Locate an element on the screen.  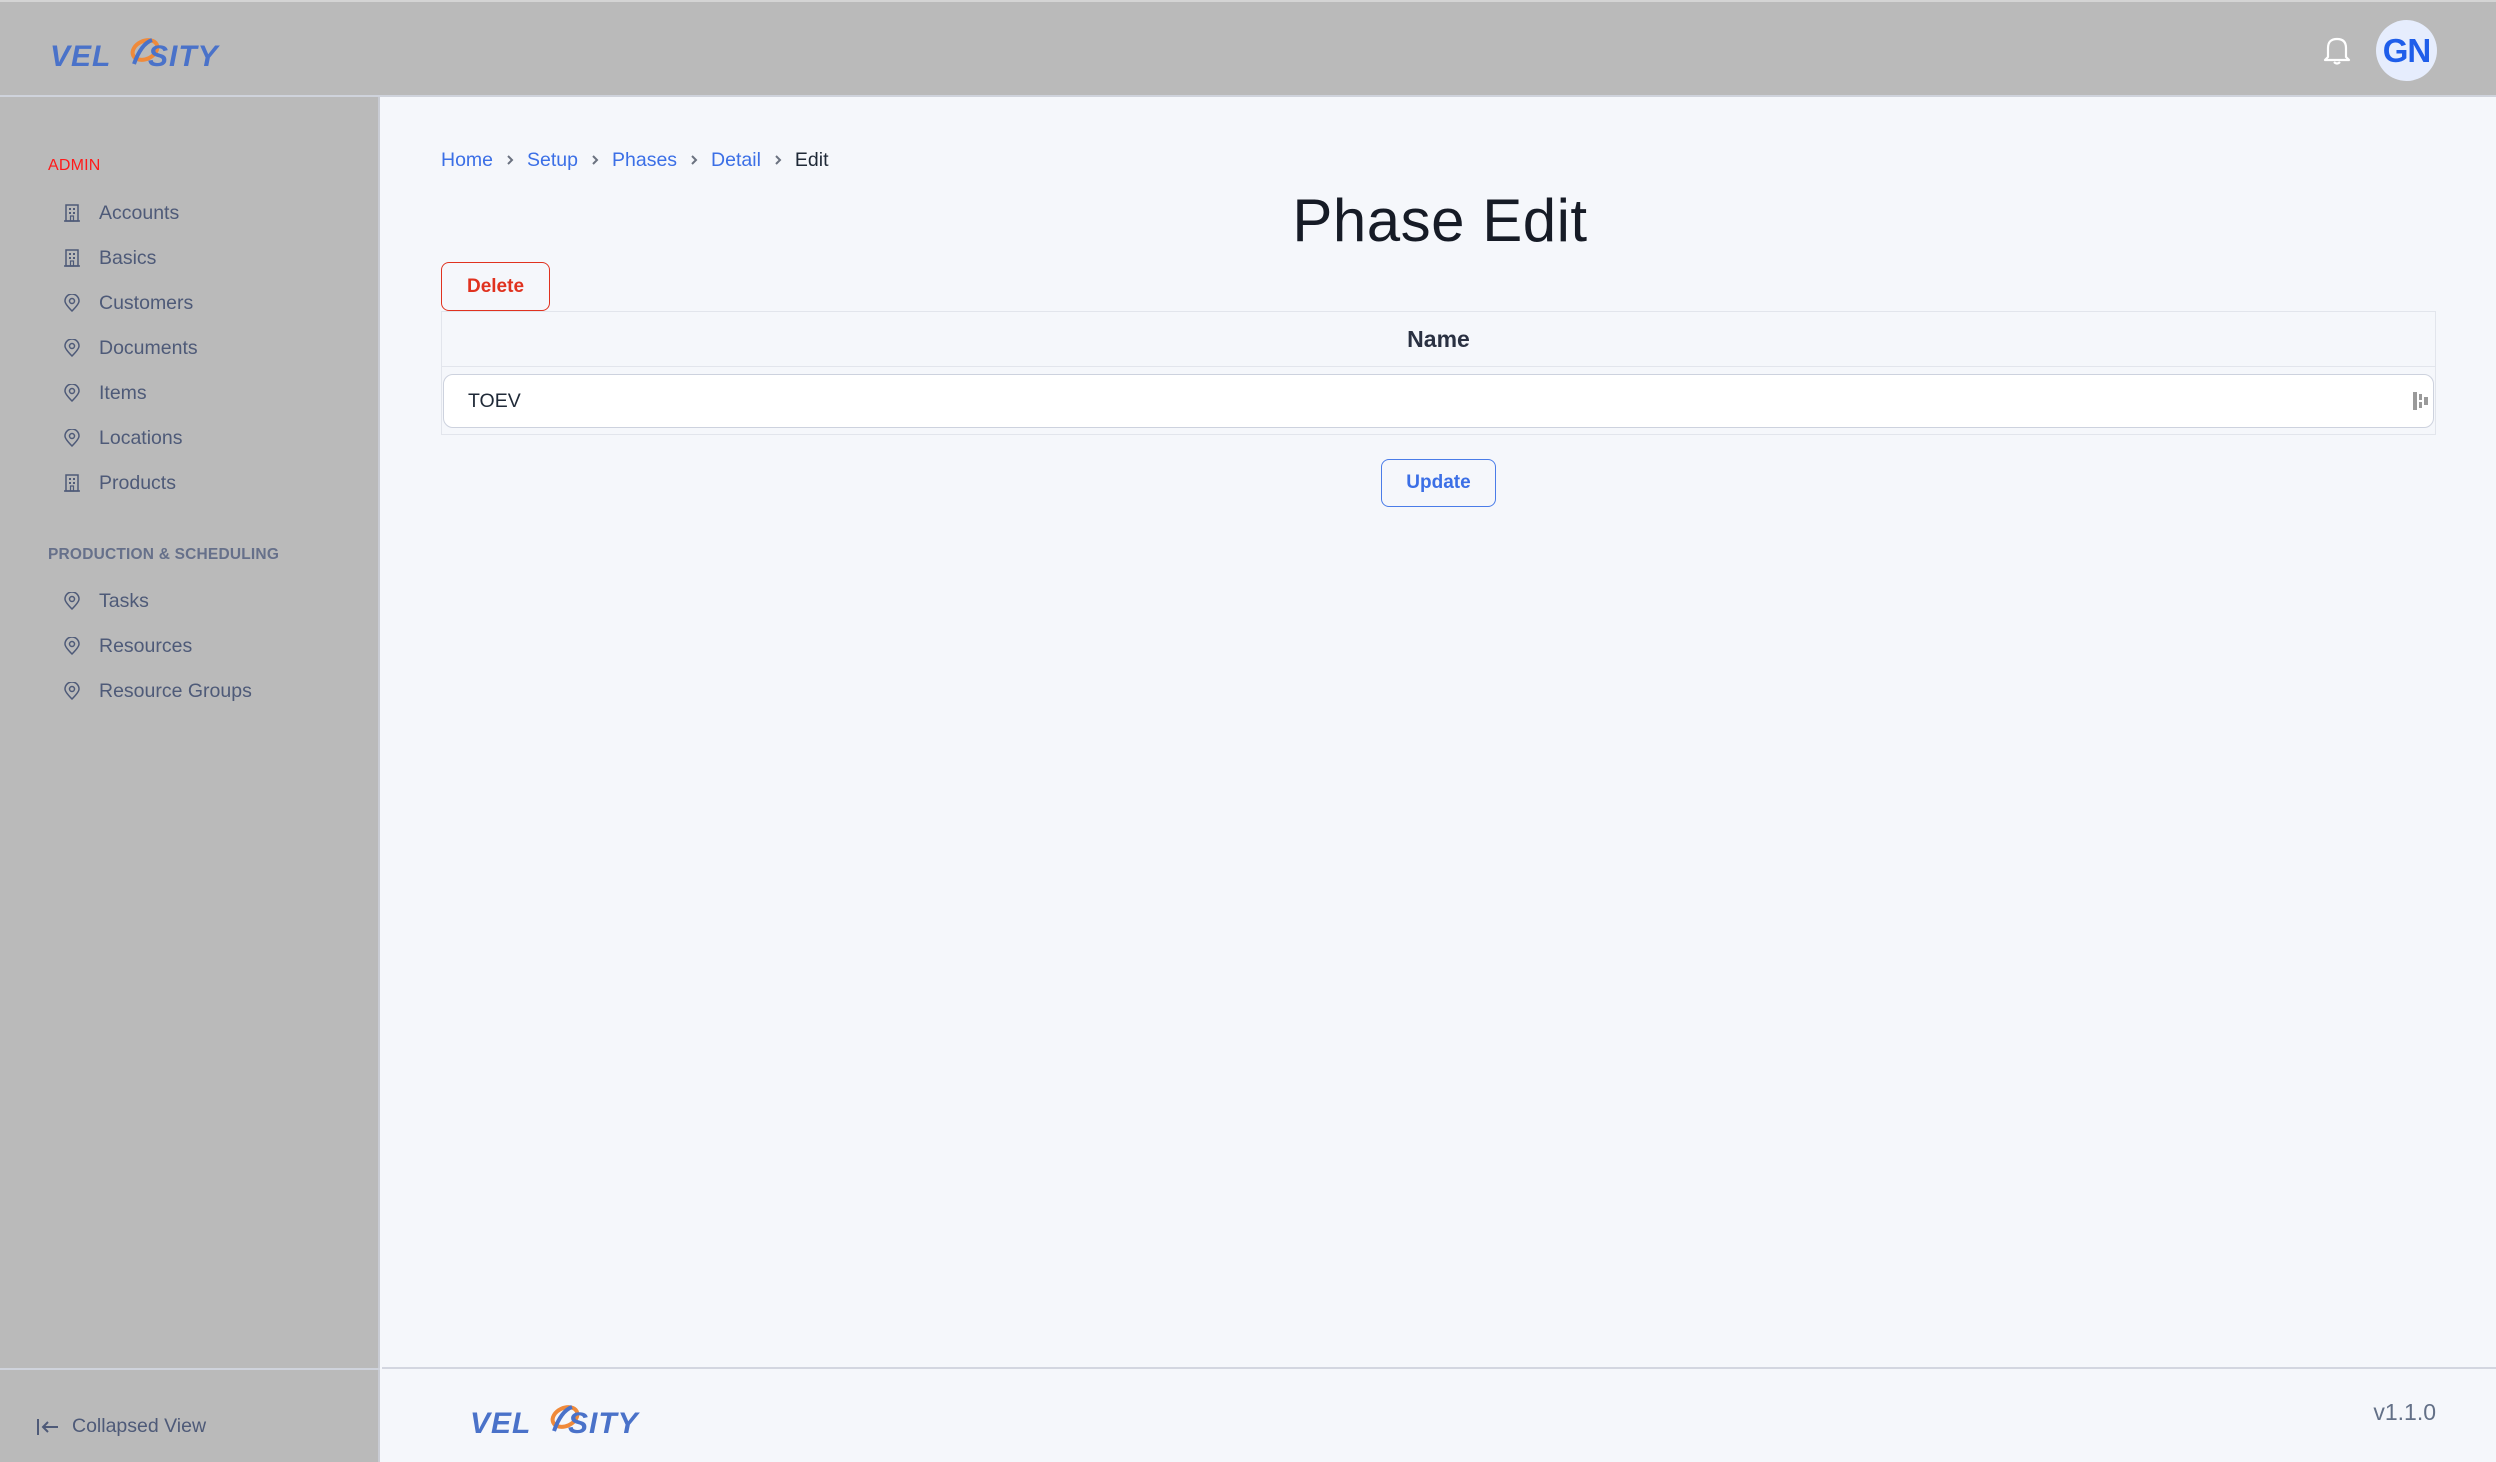
sidebar-item-label: Documents is located at coordinates (148, 347).